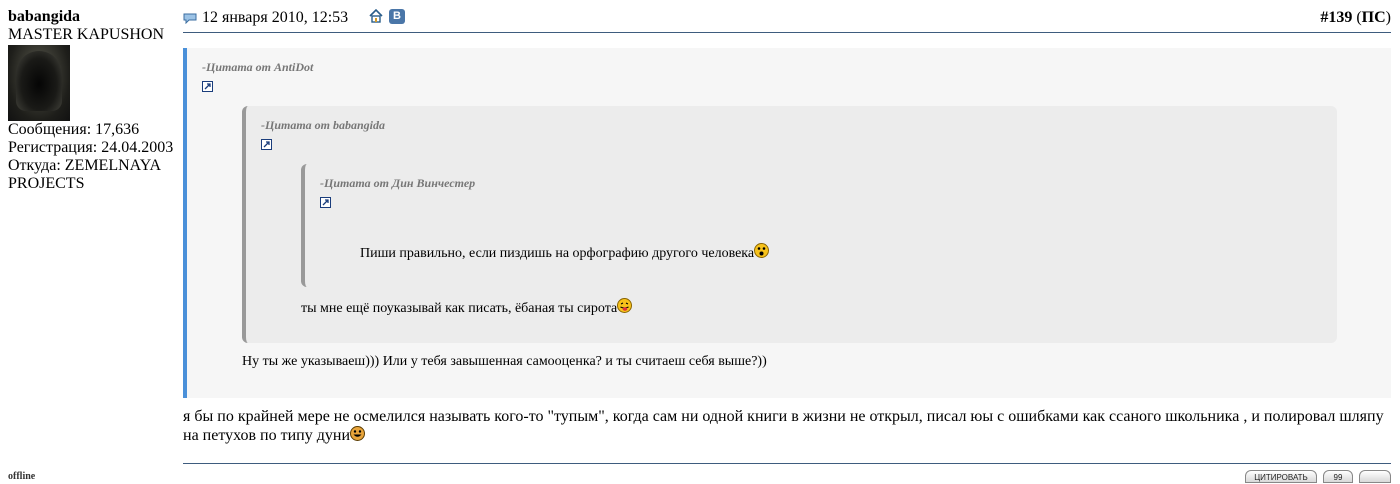 The image size is (1400, 484). I want to click on post-number: #139, so click(1336, 17).